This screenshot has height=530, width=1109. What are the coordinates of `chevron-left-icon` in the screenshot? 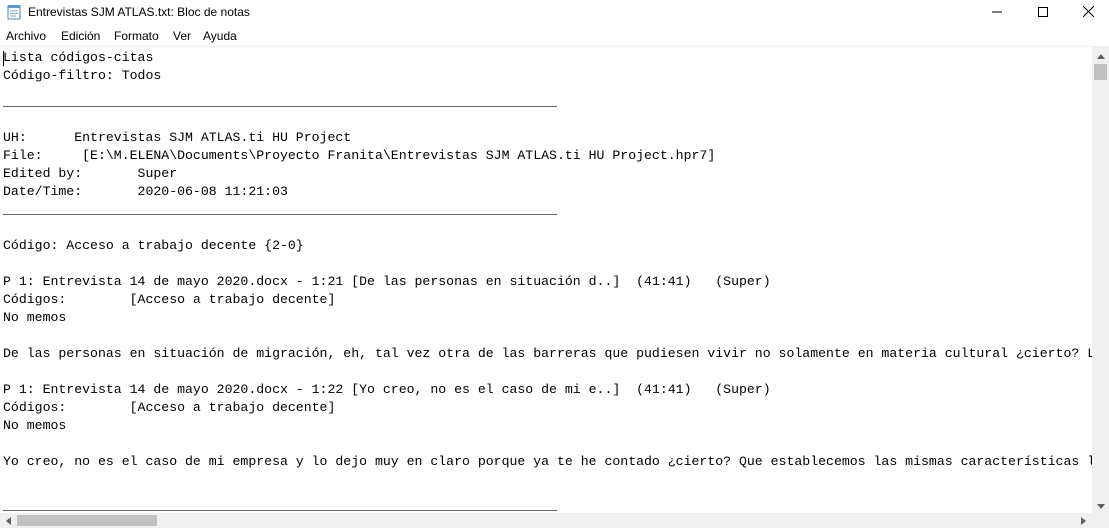 It's located at (8, 521).